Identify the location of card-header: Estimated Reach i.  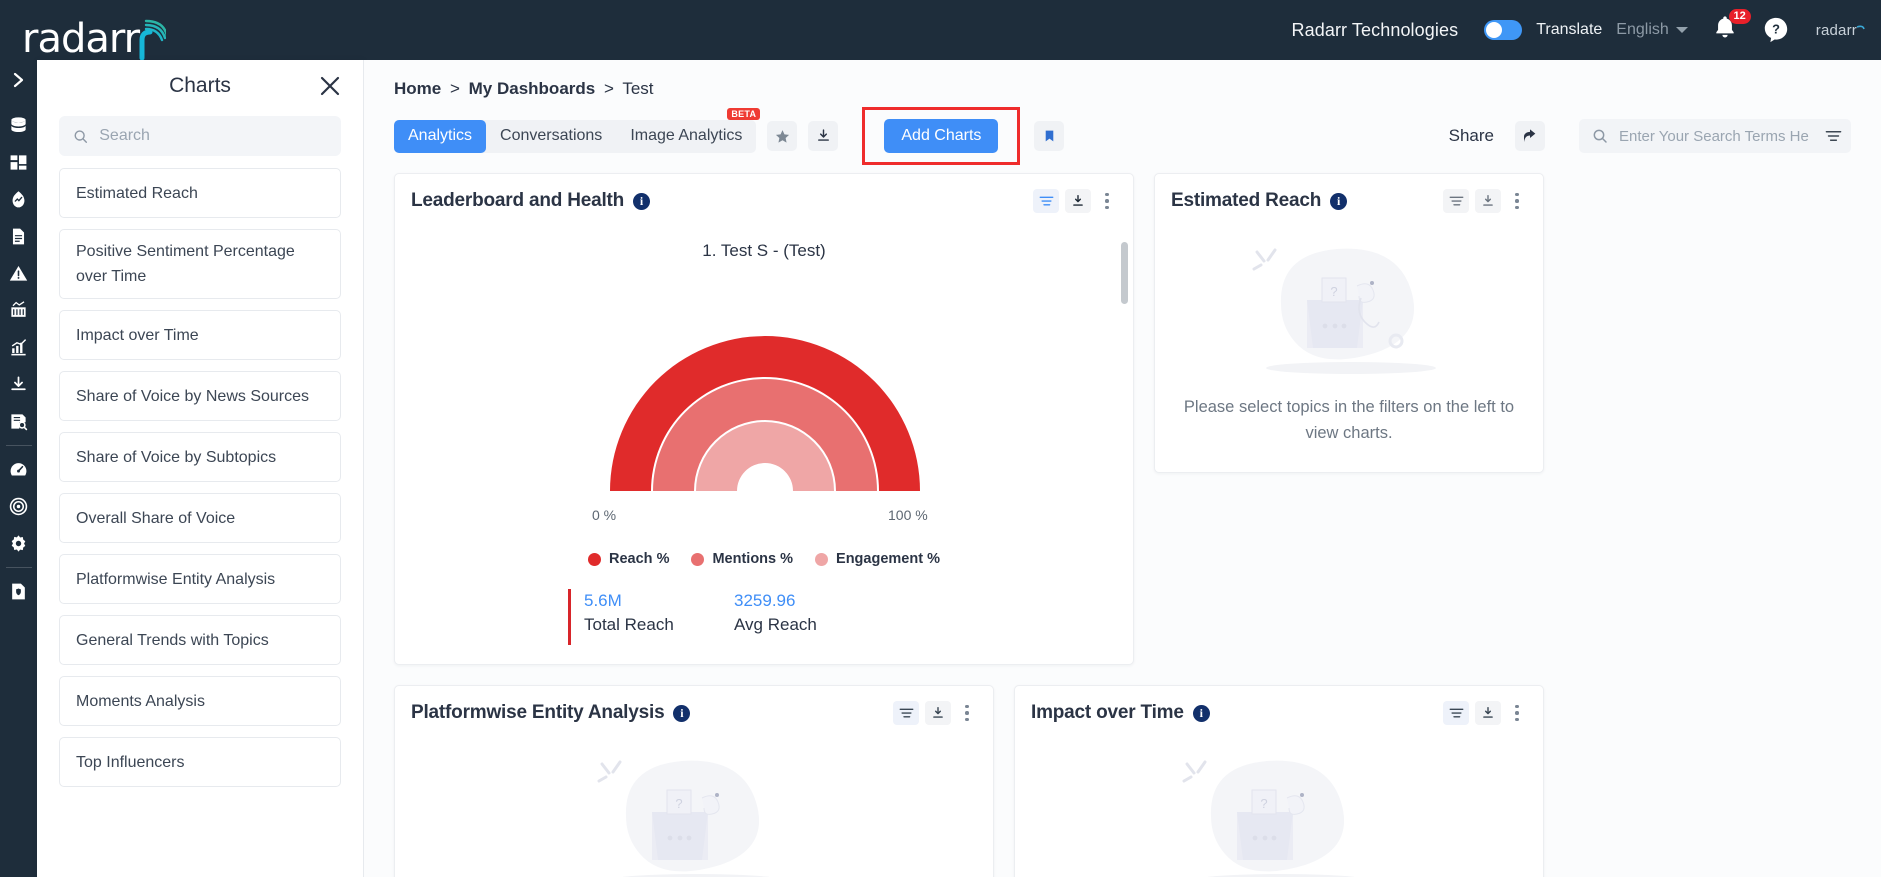
(1349, 194).